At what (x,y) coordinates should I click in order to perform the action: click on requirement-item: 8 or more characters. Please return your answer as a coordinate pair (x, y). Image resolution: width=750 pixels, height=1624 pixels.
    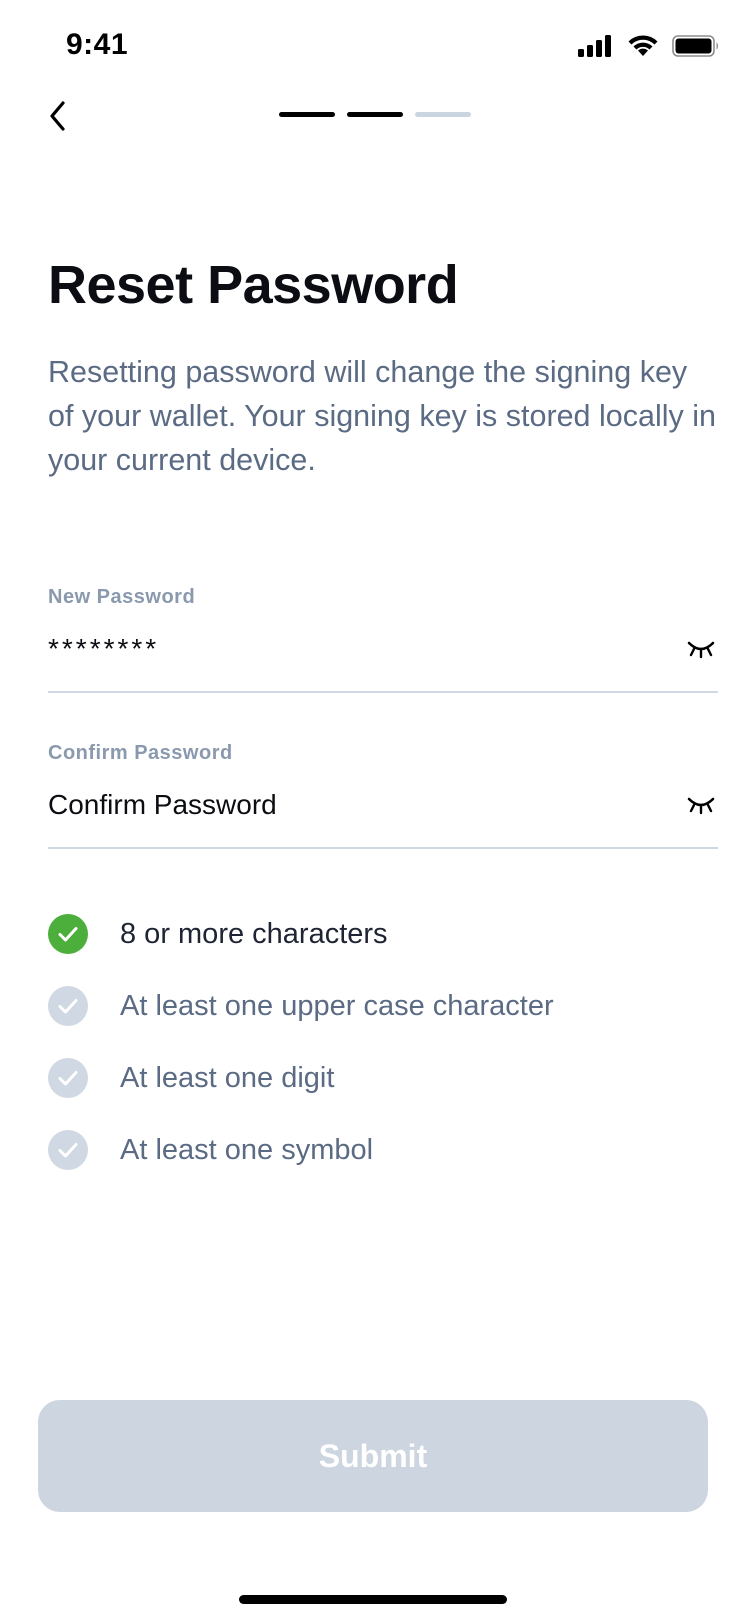
    Looking at the image, I should click on (383, 934).